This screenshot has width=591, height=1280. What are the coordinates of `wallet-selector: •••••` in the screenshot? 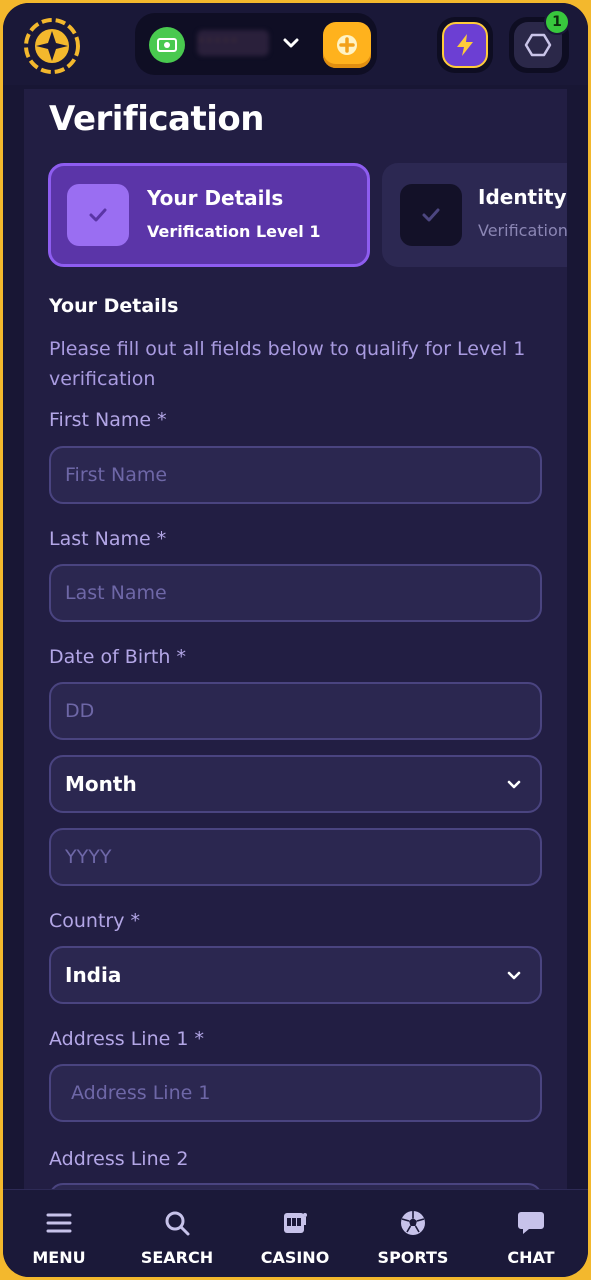 It's located at (256, 44).